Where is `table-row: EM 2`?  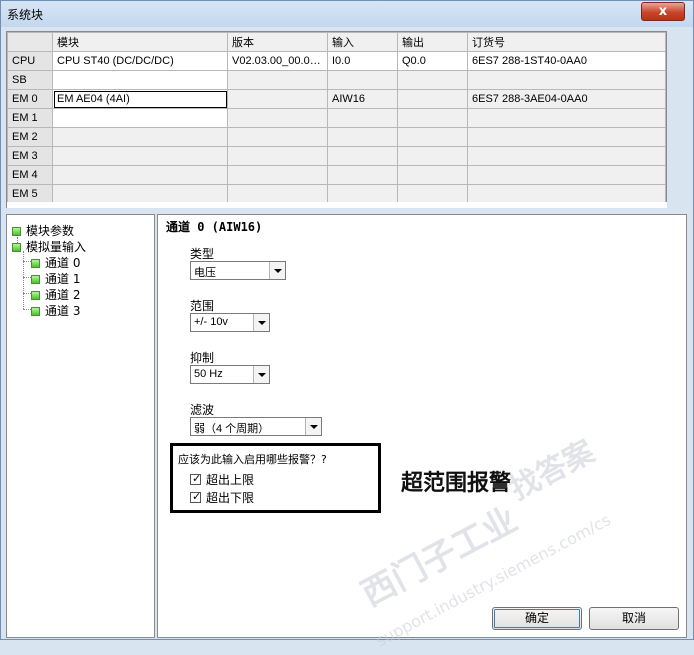
table-row: EM 2 is located at coordinates (336, 137).